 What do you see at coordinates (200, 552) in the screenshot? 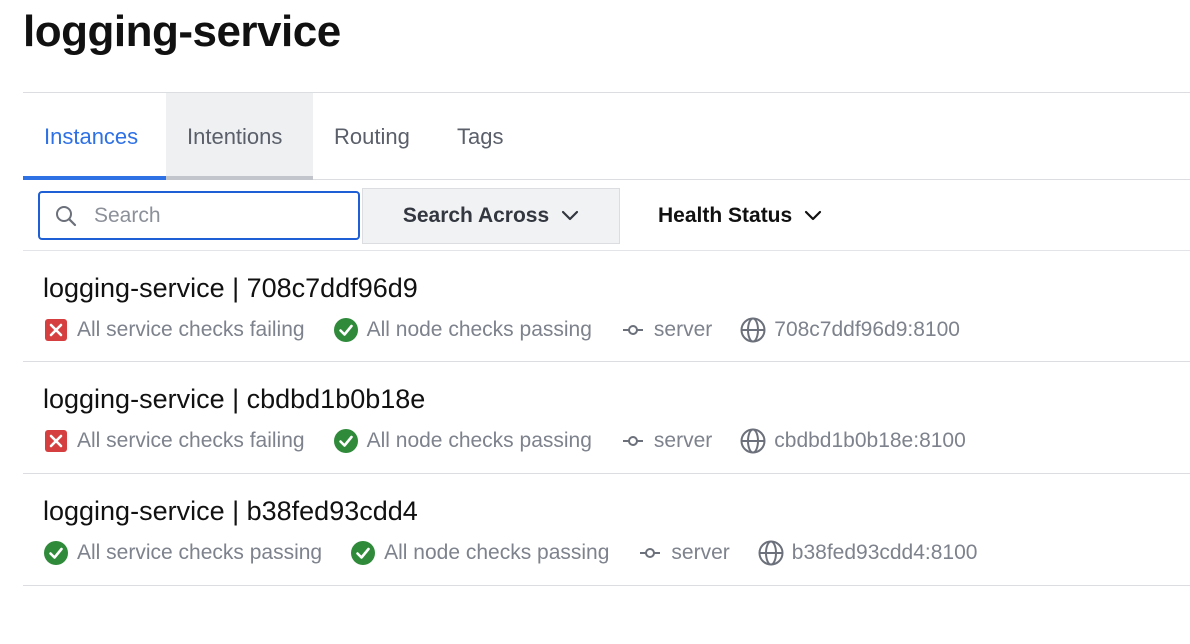
I see `service-checks-text: All service checks passing` at bounding box center [200, 552].